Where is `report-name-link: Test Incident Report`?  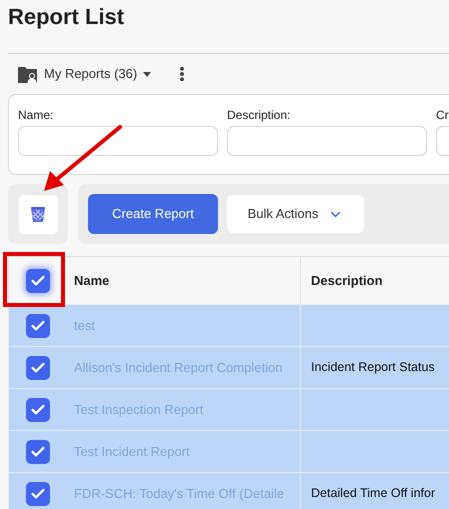
report-name-link: Test Incident Report is located at coordinates (132, 452).